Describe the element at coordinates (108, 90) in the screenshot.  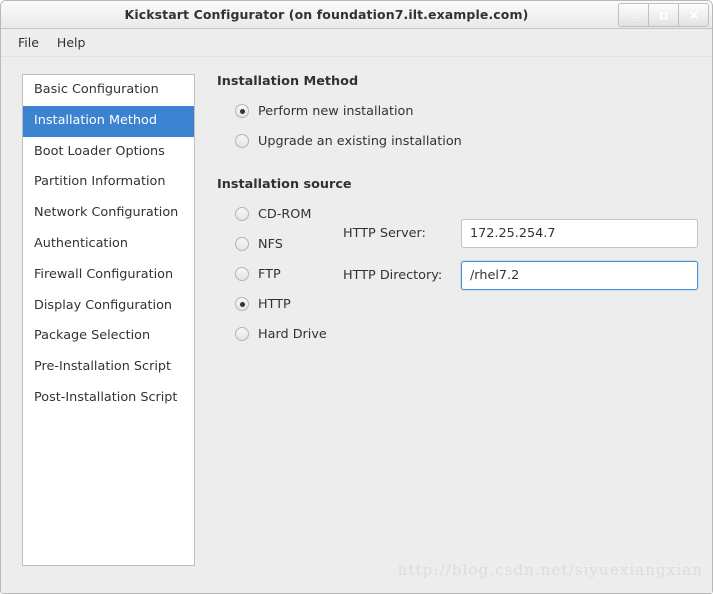
I see `sidebar-item-basic-configuration: Basic Configuration` at that location.